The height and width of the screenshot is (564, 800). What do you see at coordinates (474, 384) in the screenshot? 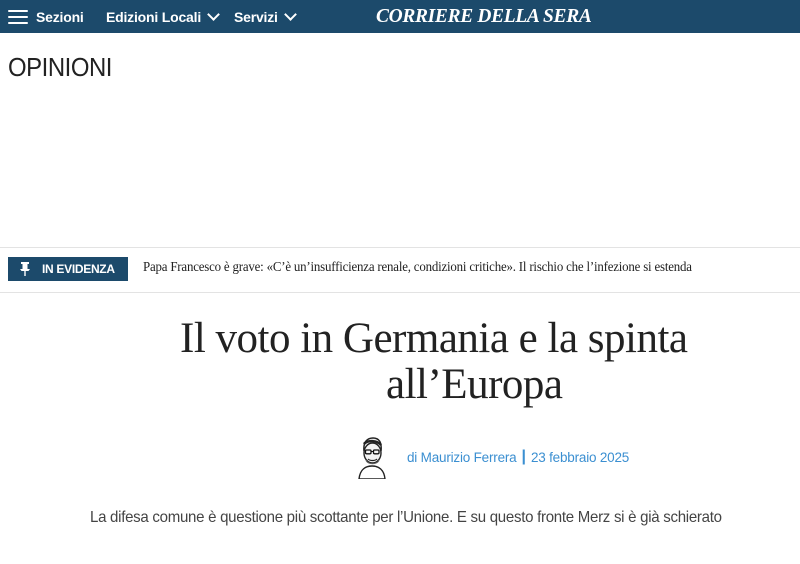
I see `headline-line-2: all’Europa` at bounding box center [474, 384].